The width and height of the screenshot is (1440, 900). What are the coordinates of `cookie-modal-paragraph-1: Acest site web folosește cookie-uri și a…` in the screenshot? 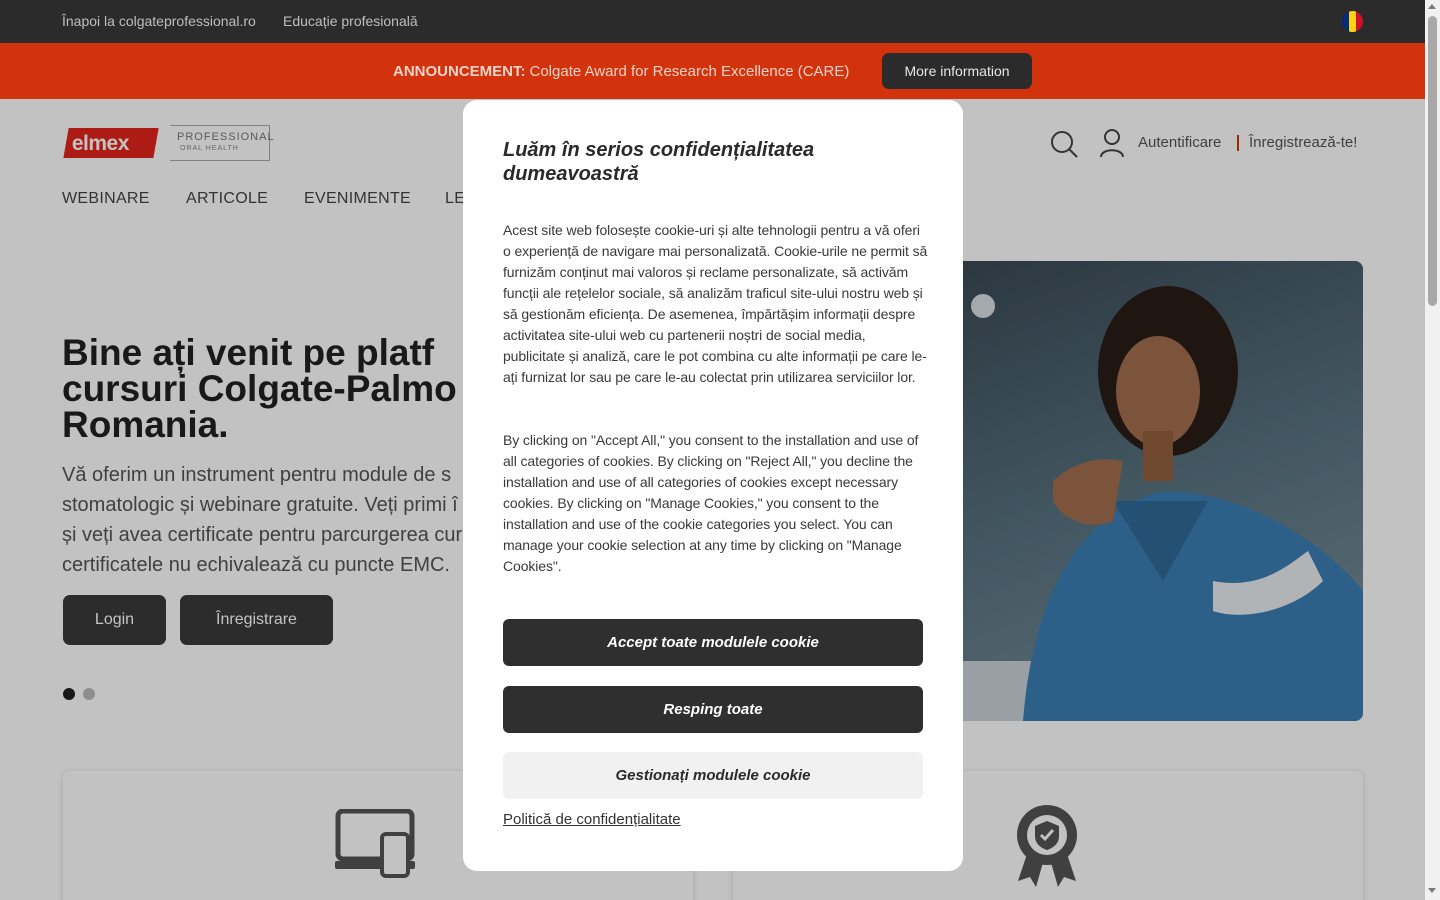 It's located at (715, 303).